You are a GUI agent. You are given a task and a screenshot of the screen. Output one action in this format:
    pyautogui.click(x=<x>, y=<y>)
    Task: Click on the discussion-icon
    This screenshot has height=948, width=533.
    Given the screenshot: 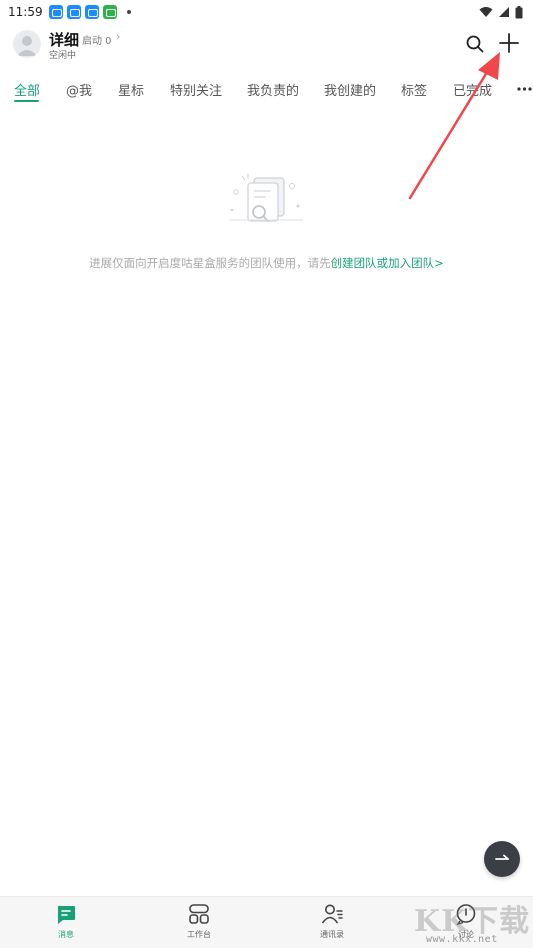 What is the action you would take?
    pyautogui.click(x=466, y=914)
    